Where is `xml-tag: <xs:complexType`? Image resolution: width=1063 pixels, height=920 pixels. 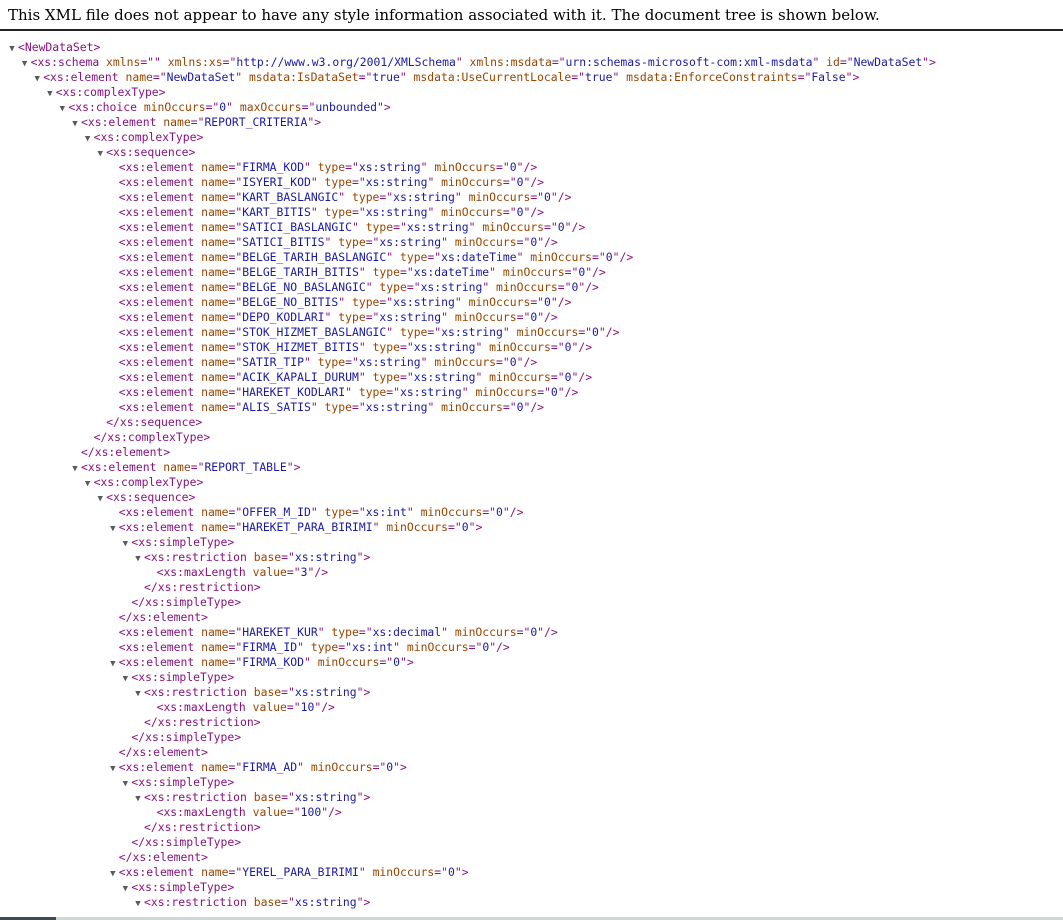 xml-tag: <xs:complexType is located at coordinates (145, 482).